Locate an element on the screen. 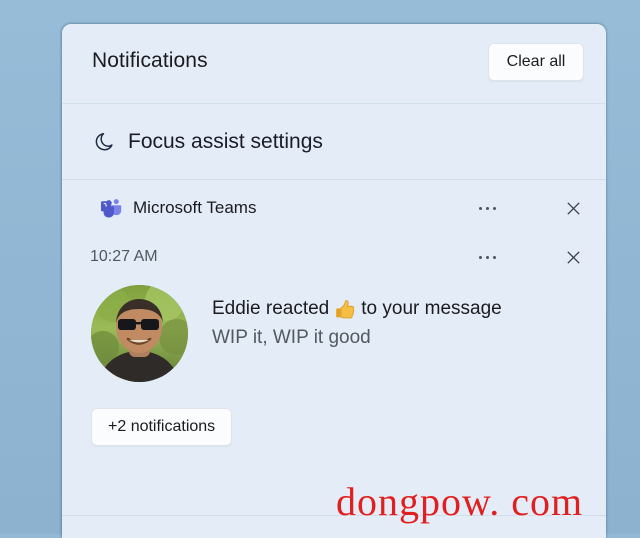  more-notifications-button: +2 notifications is located at coordinates (162, 427).